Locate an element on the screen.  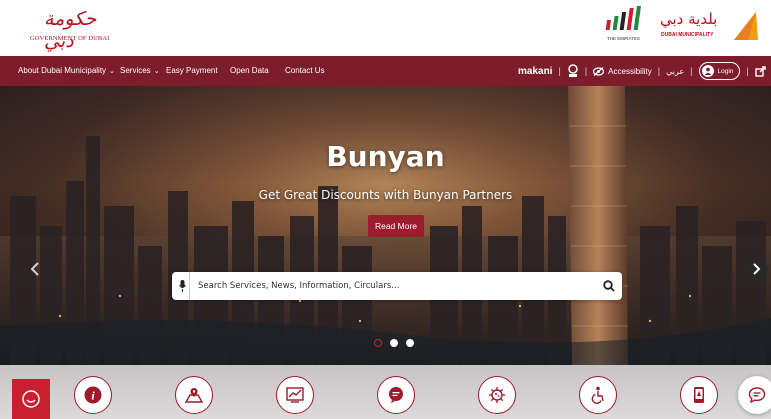
search-icon is located at coordinates (609, 286).